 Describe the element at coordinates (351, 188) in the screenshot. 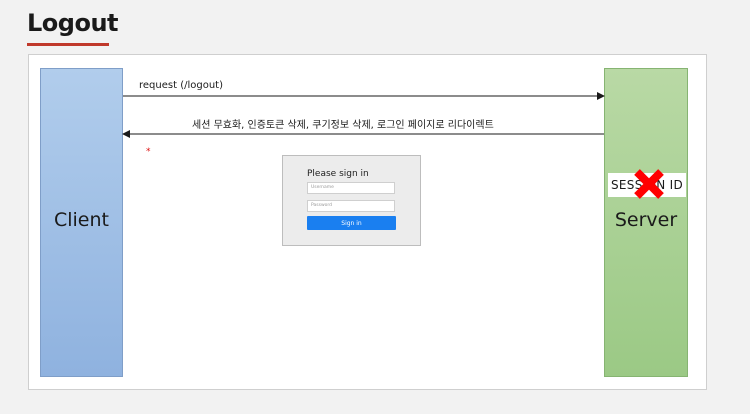

I see `username-field: Username` at that location.